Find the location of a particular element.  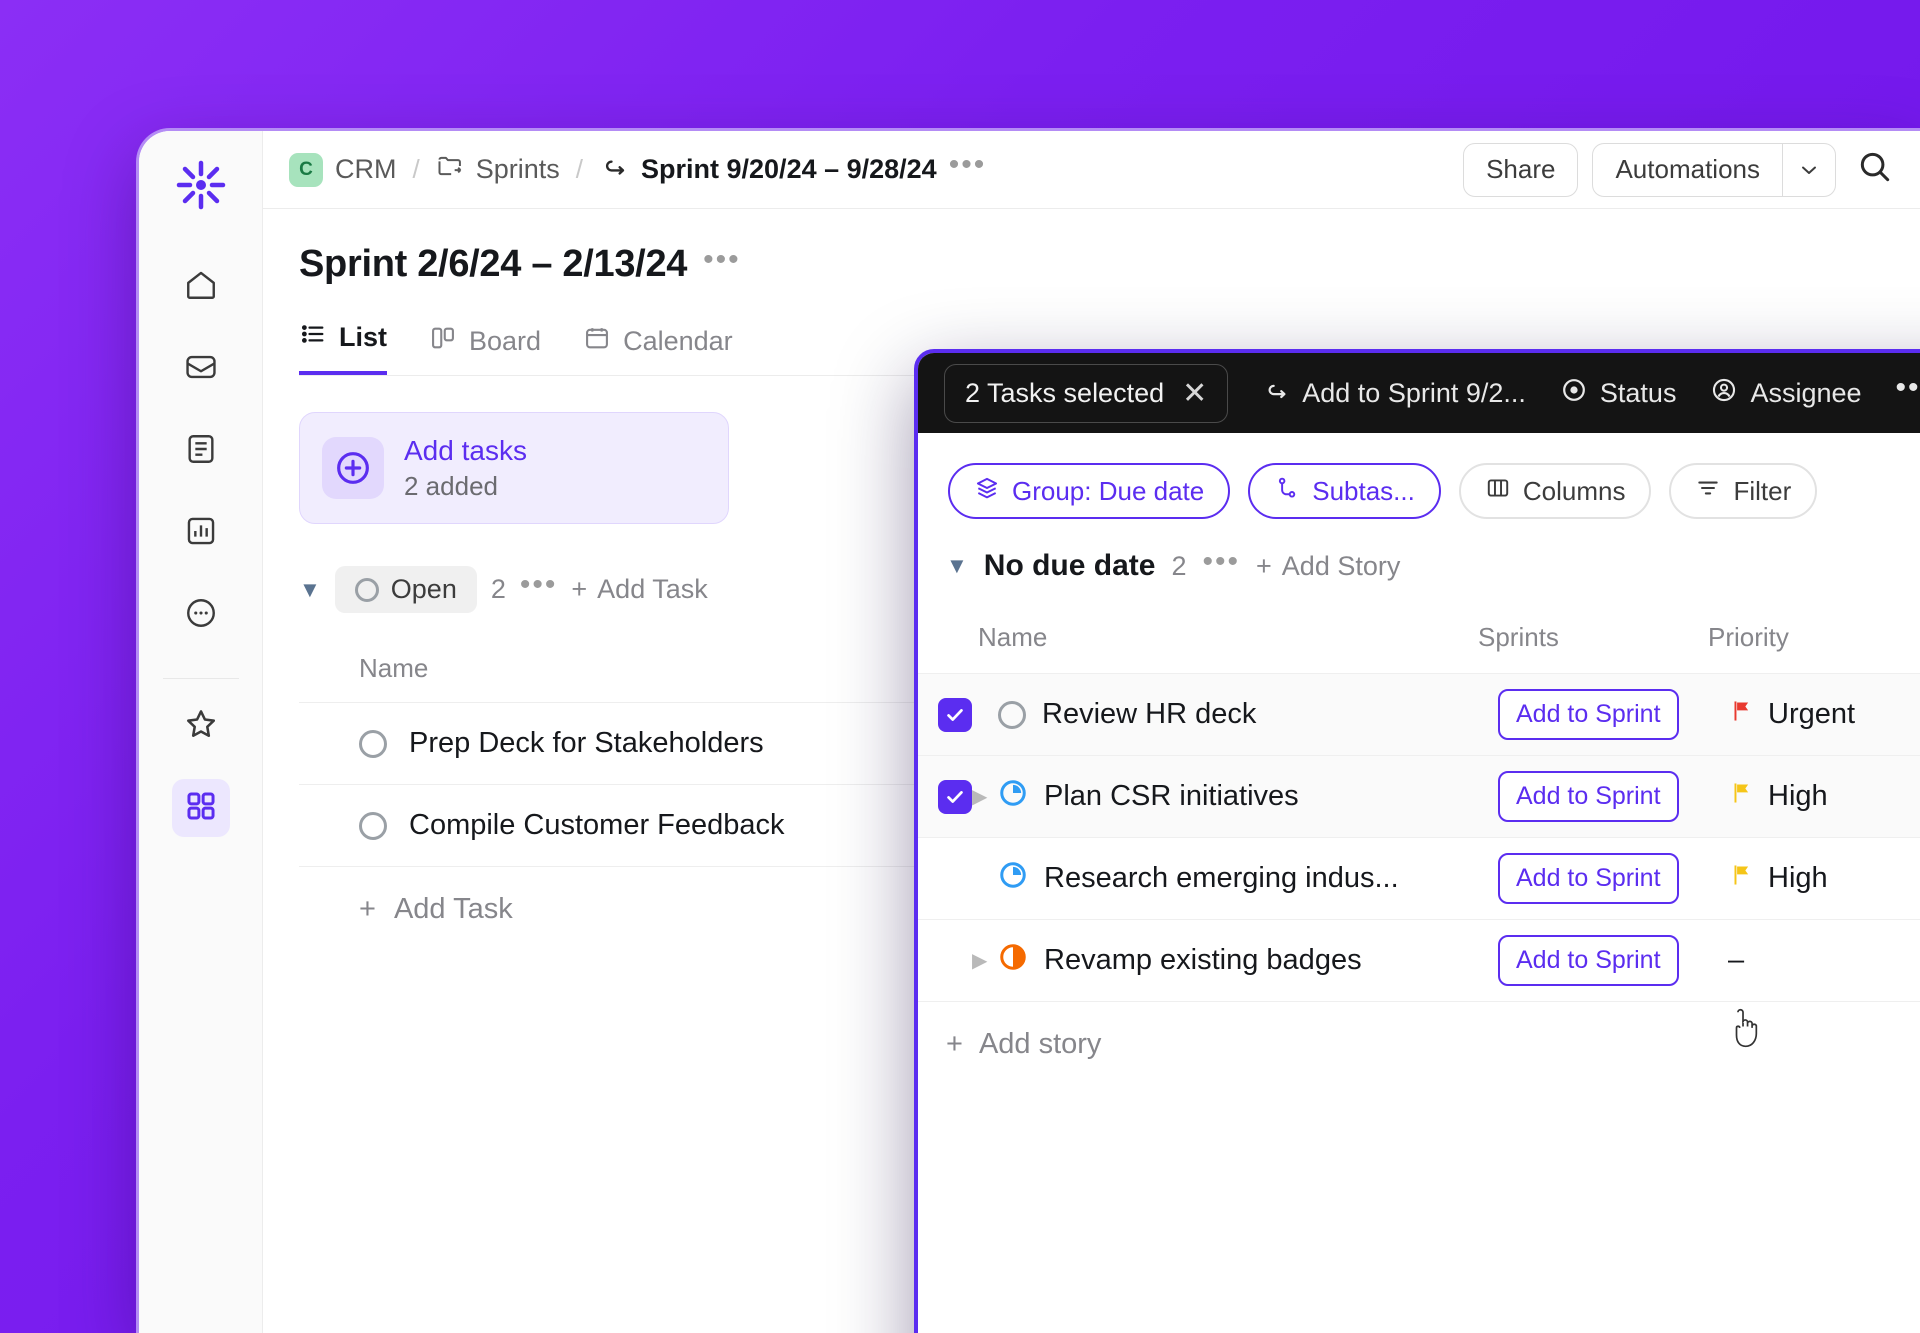

space-avatar: C is located at coordinates (306, 169).